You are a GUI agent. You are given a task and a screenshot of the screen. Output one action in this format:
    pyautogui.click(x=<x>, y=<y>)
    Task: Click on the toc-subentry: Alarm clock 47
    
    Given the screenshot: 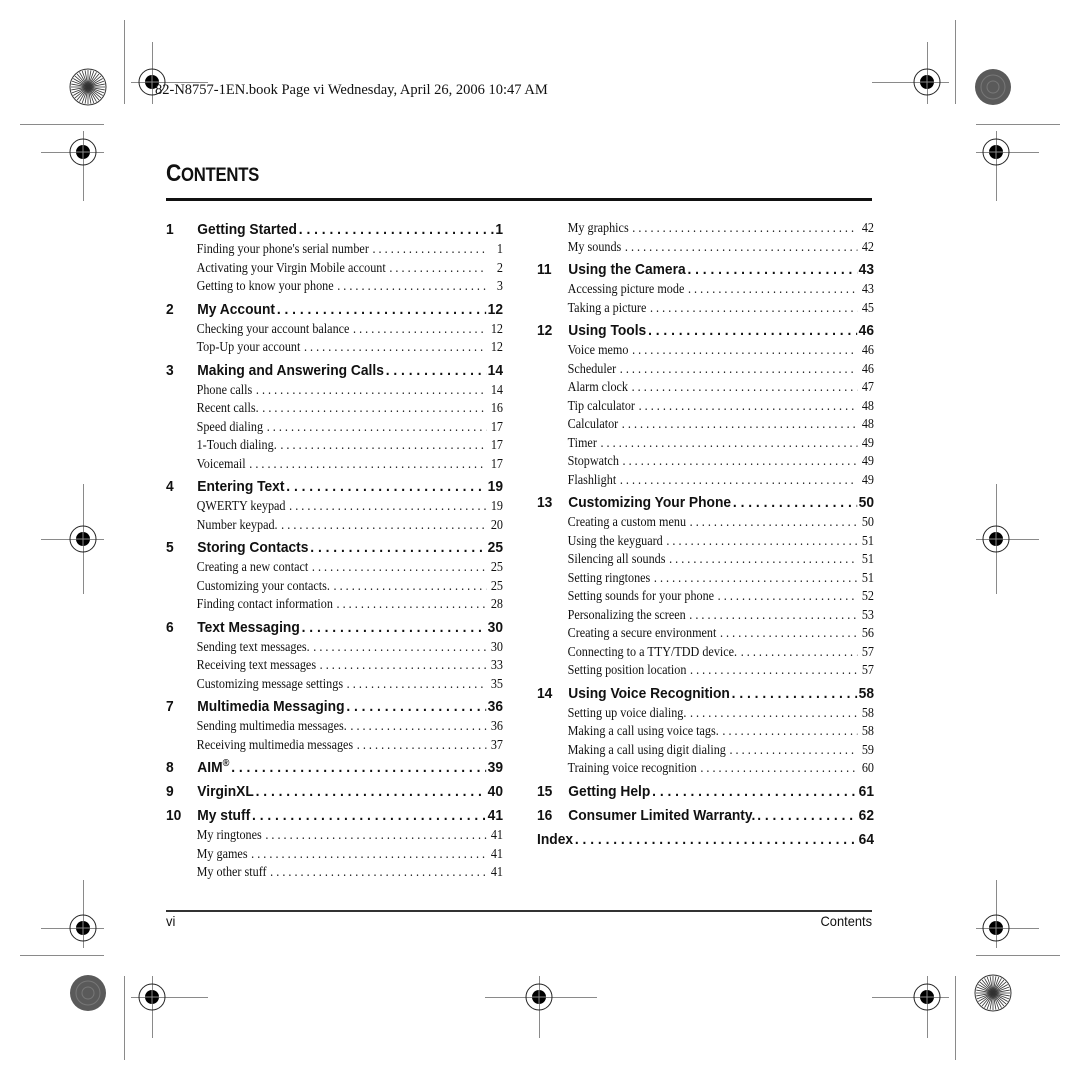 What is the action you would take?
    pyautogui.click(x=705, y=387)
    